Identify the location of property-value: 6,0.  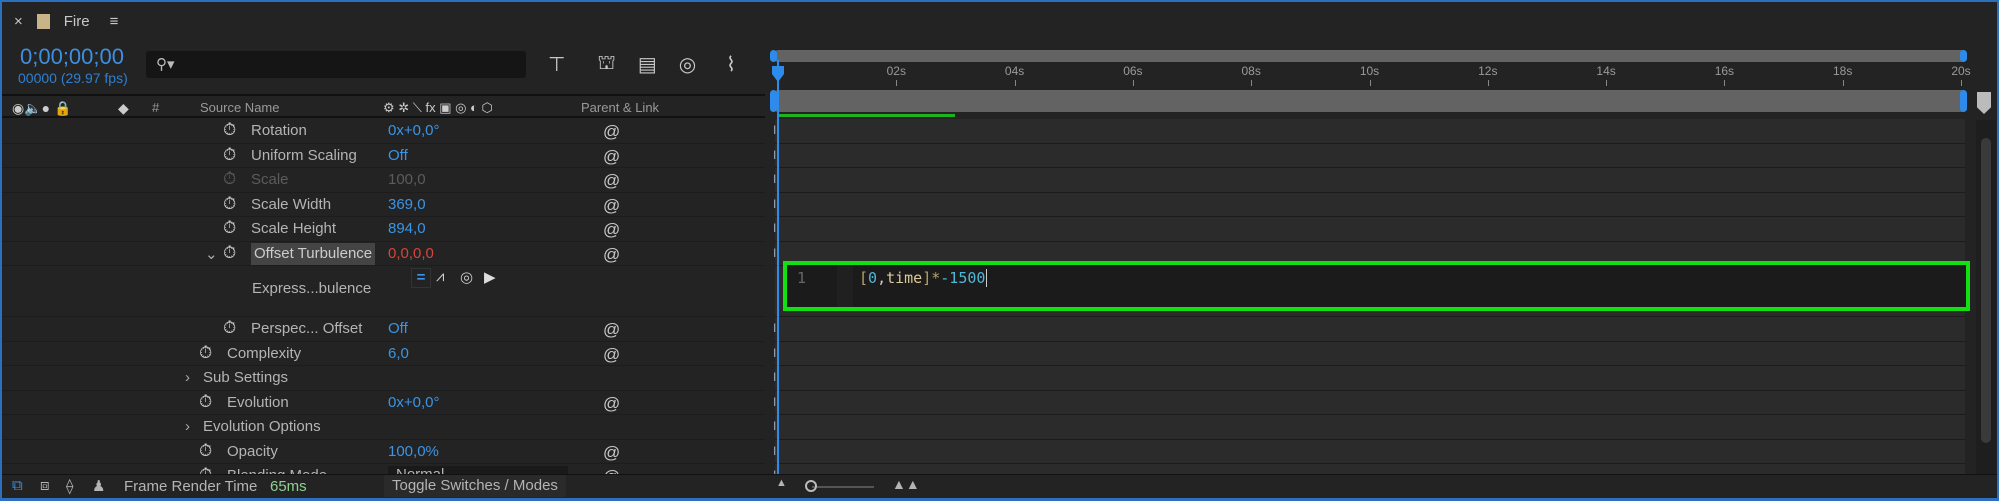
(398, 353).